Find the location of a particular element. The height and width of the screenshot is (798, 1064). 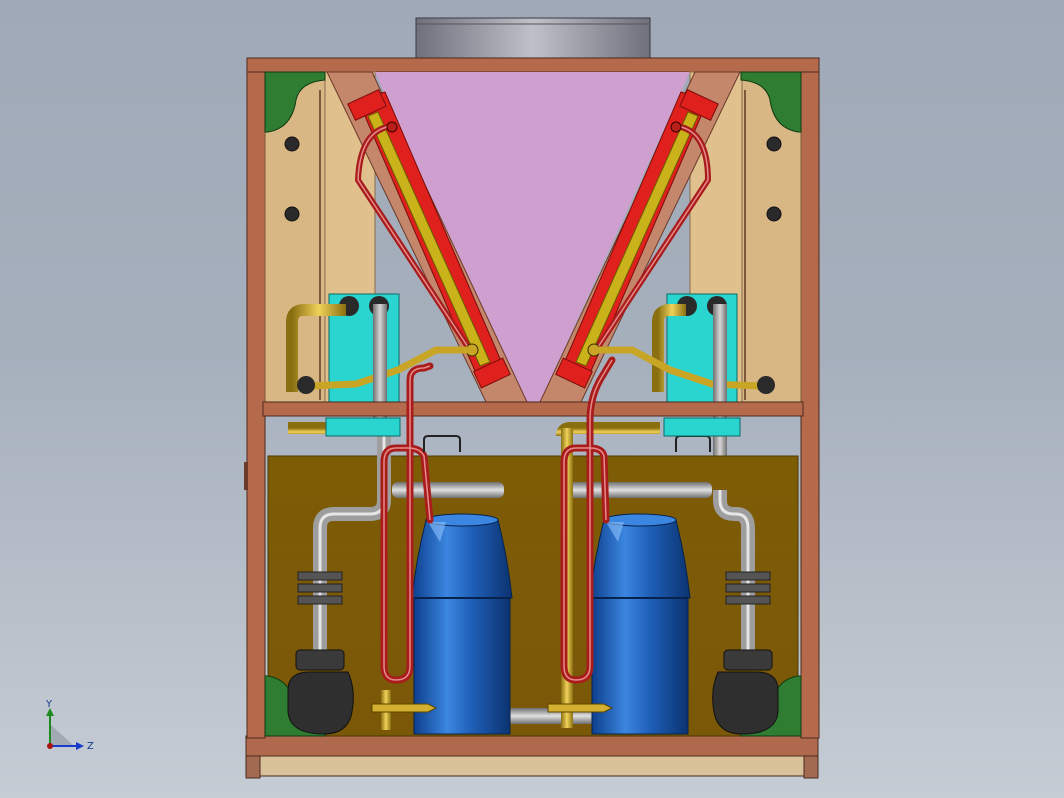

left-compressor-handle is located at coordinates (442, 443).